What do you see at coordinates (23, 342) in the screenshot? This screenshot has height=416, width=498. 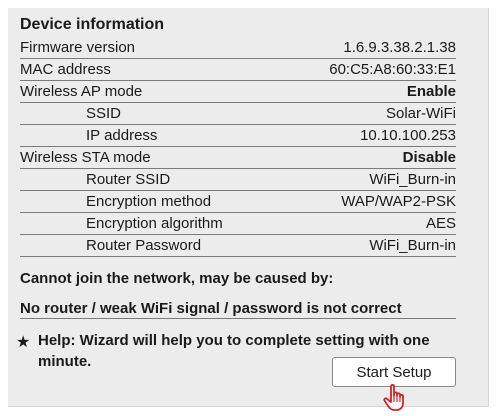 I see `star-icon: ★` at bounding box center [23, 342].